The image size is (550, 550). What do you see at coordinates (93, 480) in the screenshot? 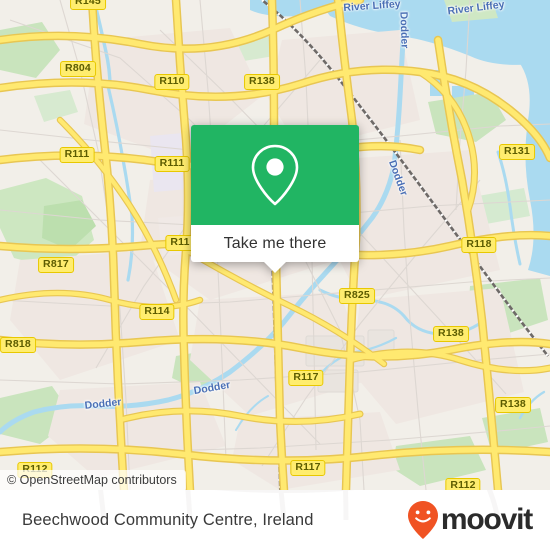
I see `map-attribution: © OpenStreetMap contributors` at bounding box center [93, 480].